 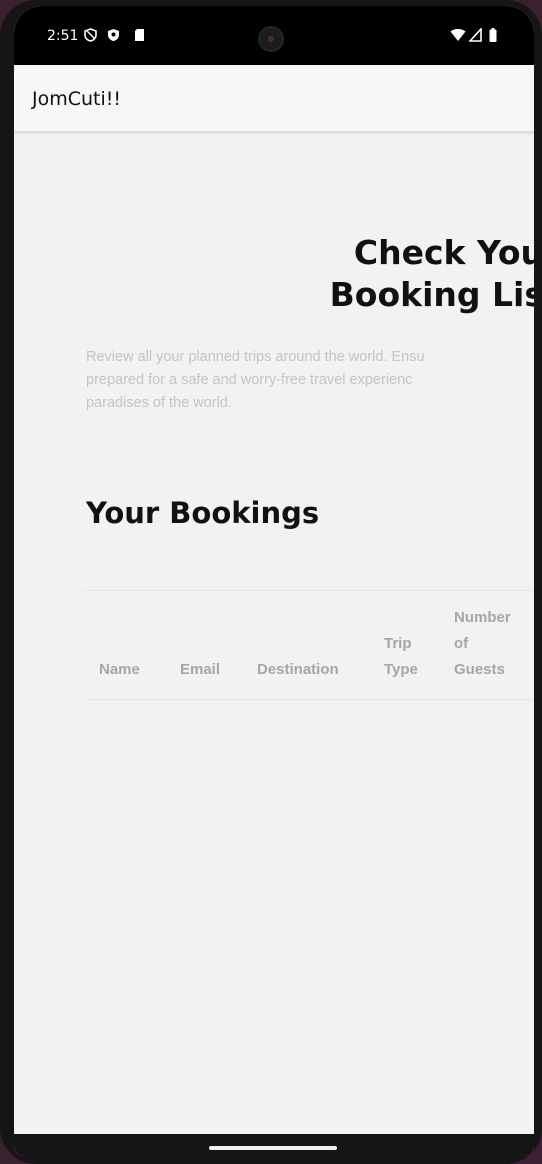 I want to click on app-bar: JomCuti!!, so click(x=274, y=98).